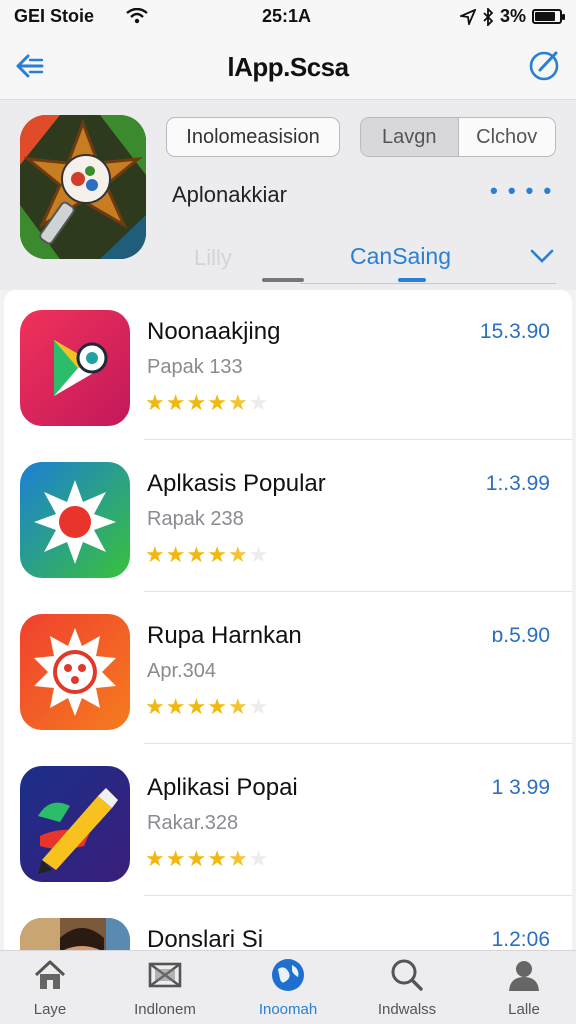 This screenshot has height=1024, width=576. What do you see at coordinates (214, 331) in the screenshot?
I see `app-name: Noonaakjing` at bounding box center [214, 331].